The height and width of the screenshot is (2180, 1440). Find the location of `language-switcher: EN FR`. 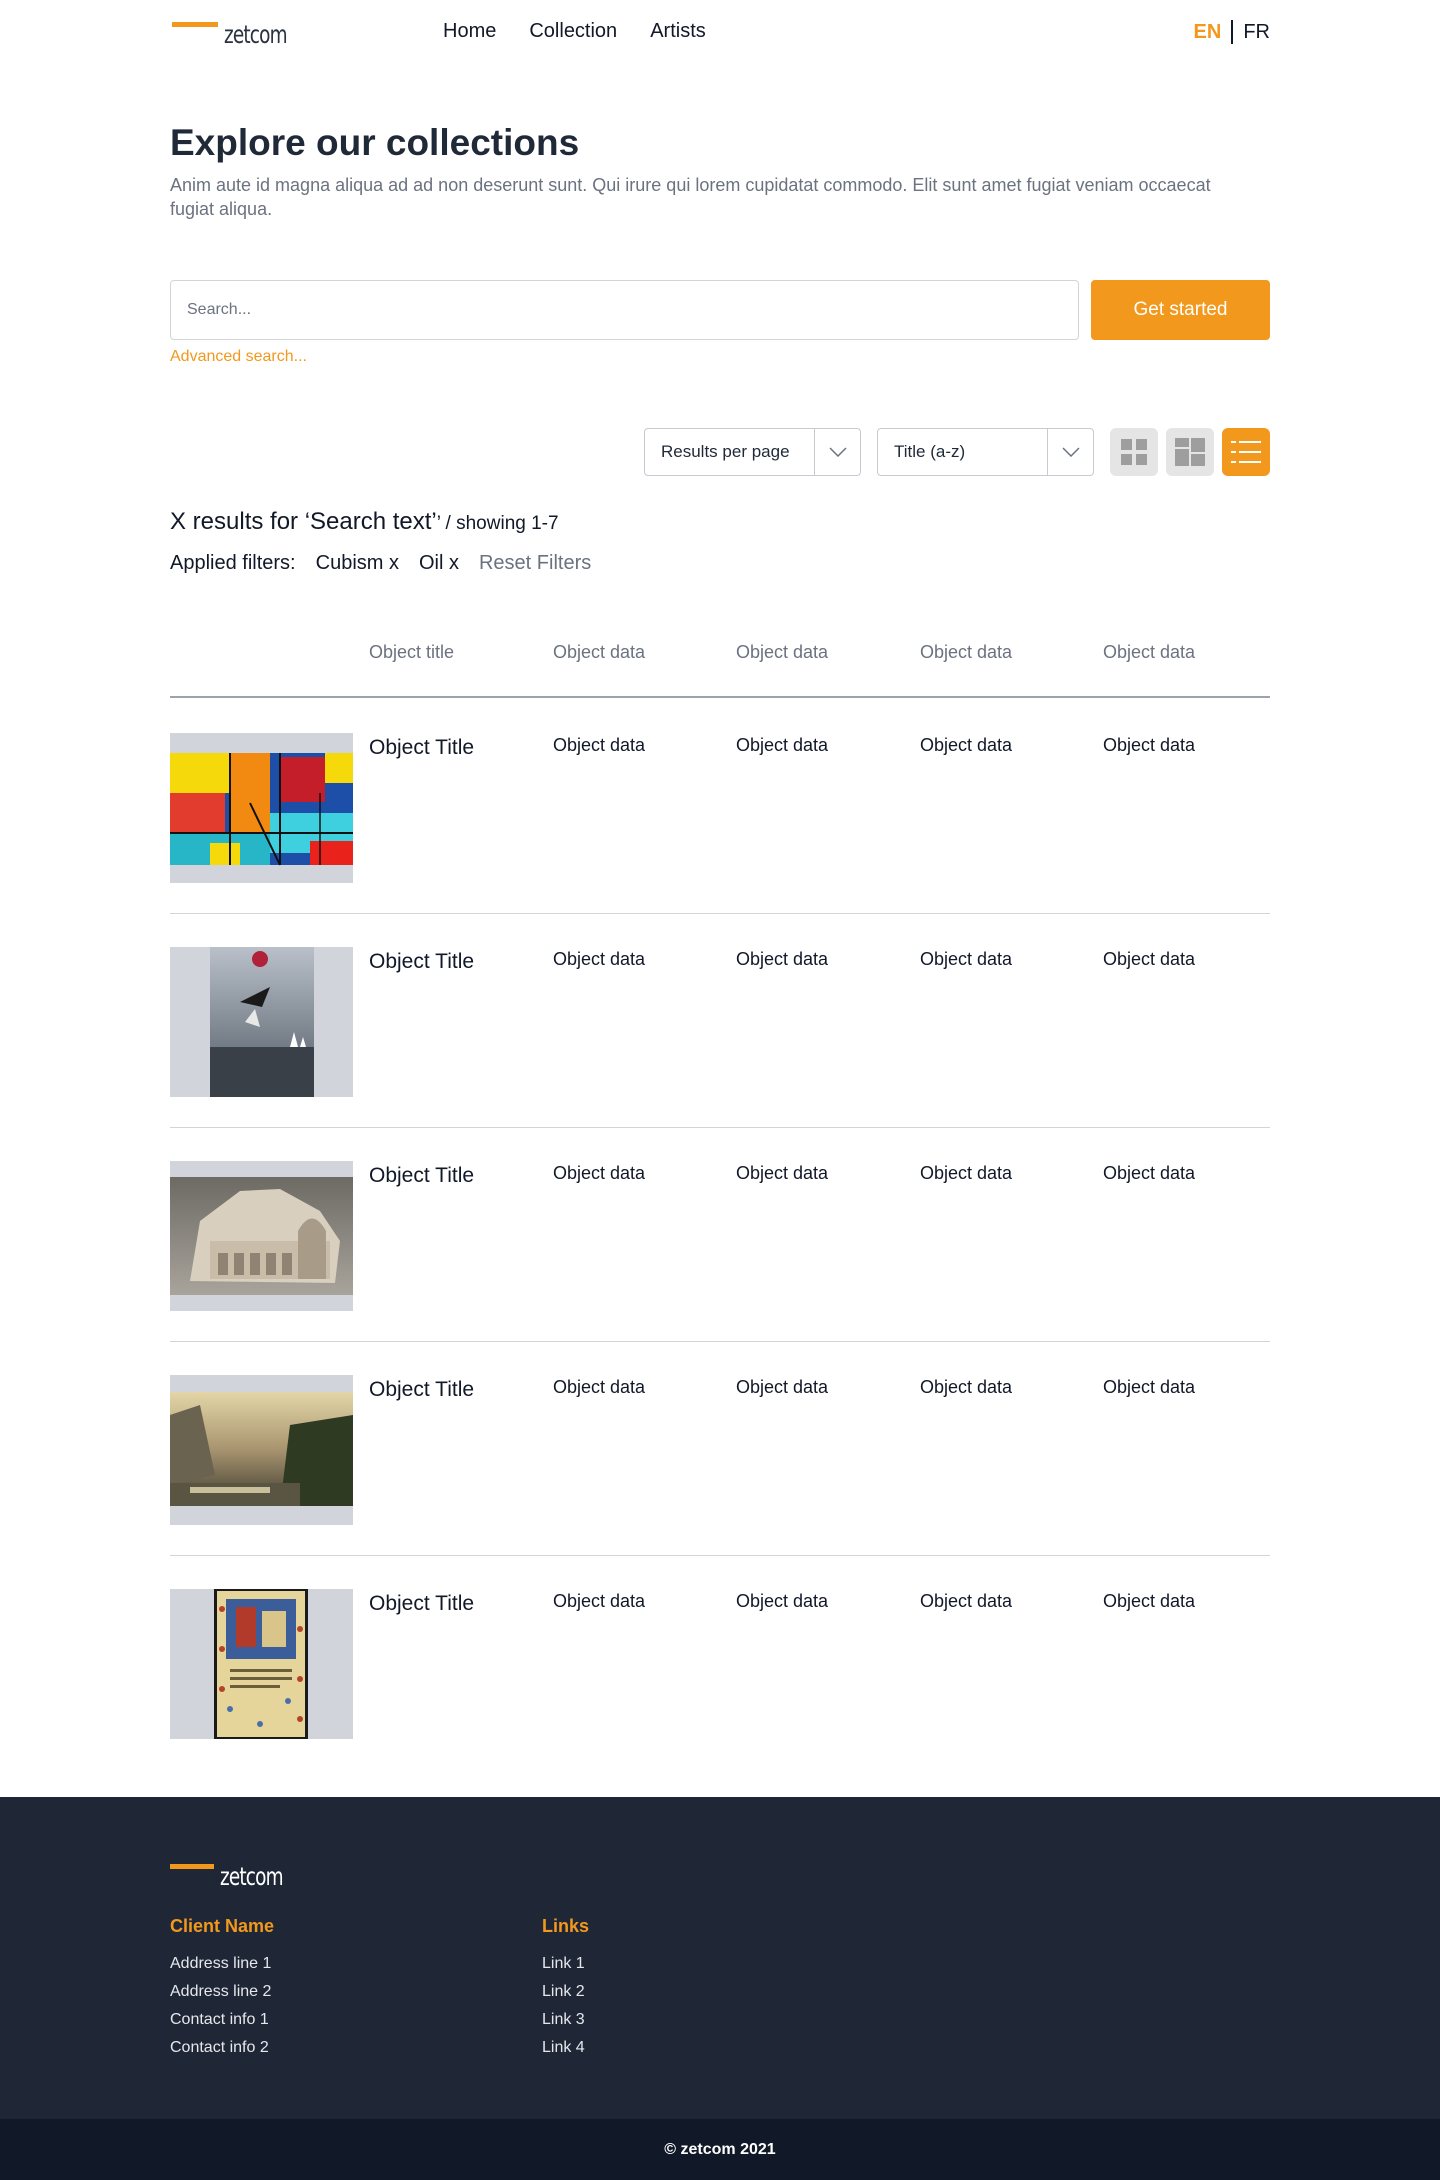

language-switcher: EN FR is located at coordinates (1232, 32).